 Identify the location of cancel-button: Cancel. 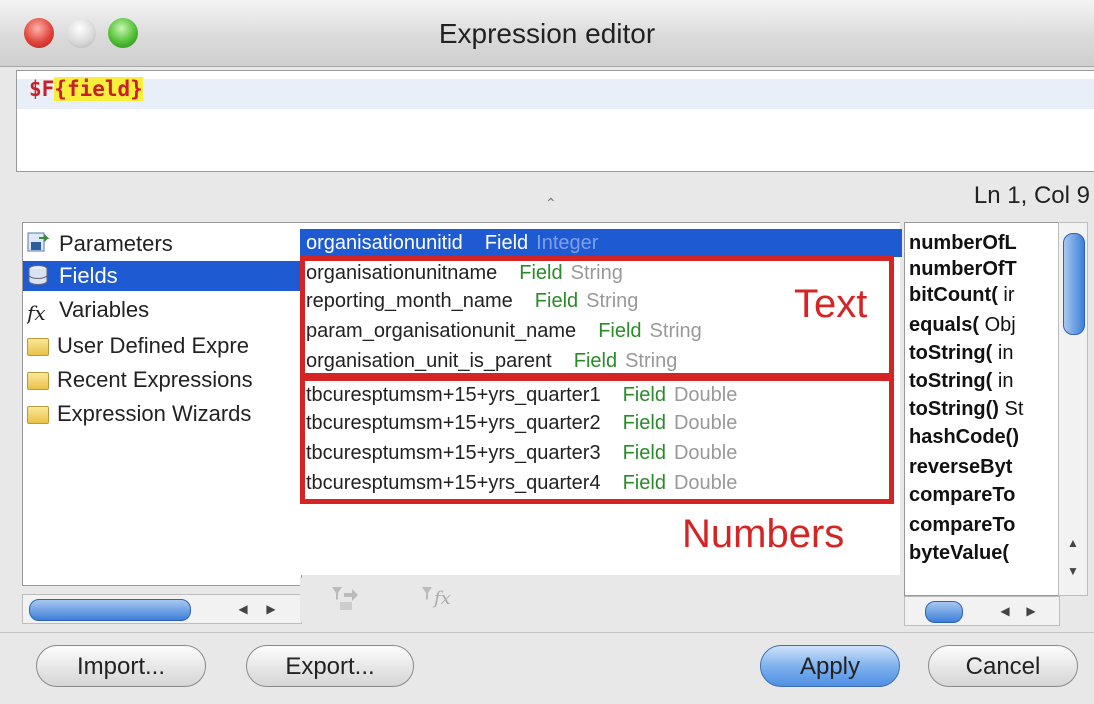
(1003, 666).